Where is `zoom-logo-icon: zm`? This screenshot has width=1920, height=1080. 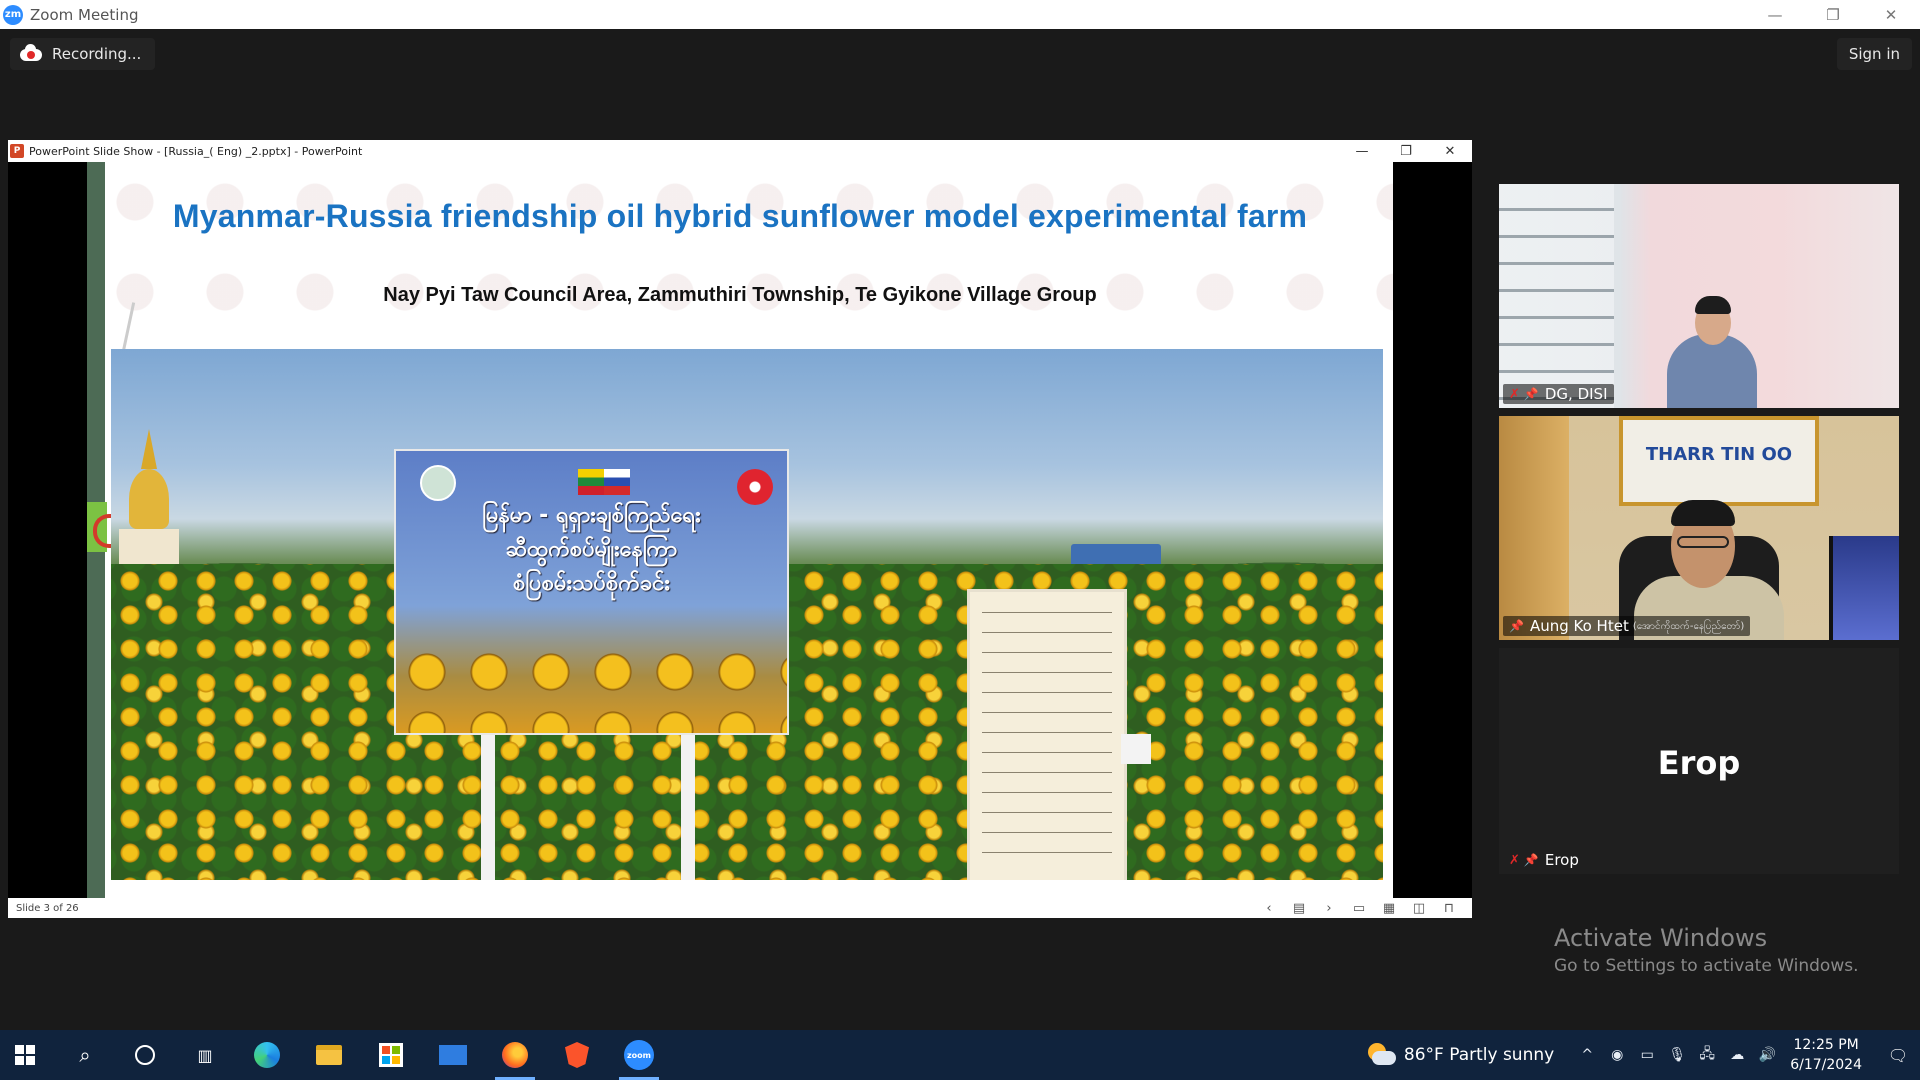
zoom-logo-icon: zm is located at coordinates (13, 14).